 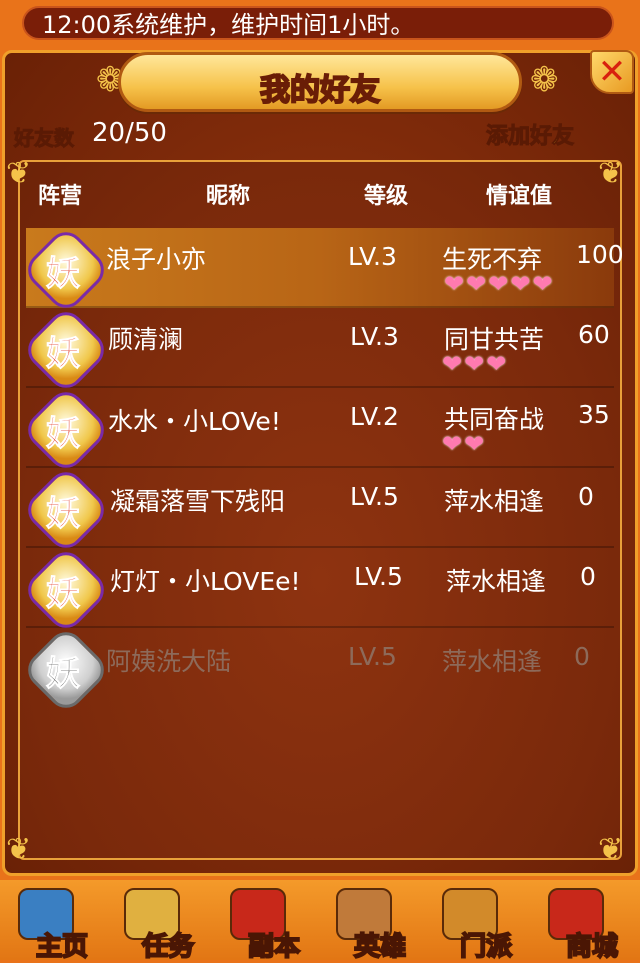 I want to click on friend-name: 顾清澜, so click(x=146, y=339).